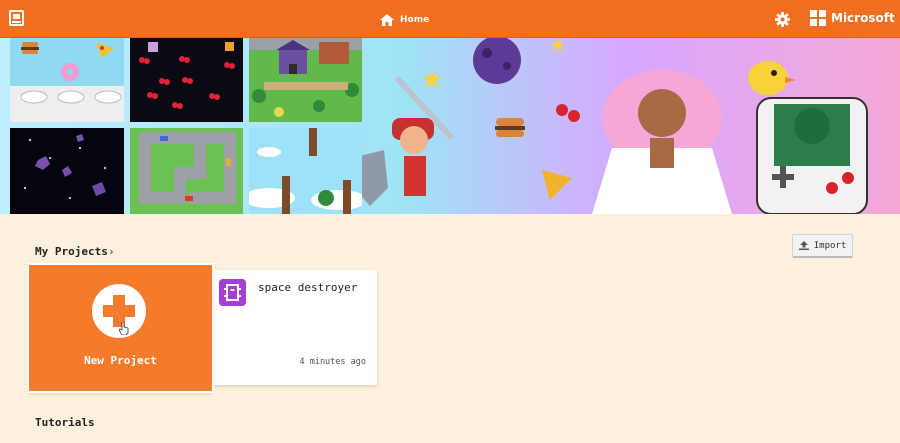  Describe the element at coordinates (415, 20) in the screenshot. I see `home-label: Home` at that location.